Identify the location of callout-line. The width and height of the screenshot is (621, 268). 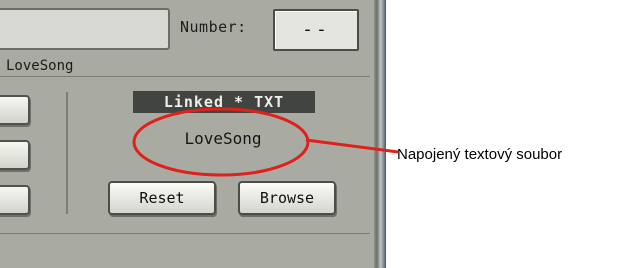
(352, 146).